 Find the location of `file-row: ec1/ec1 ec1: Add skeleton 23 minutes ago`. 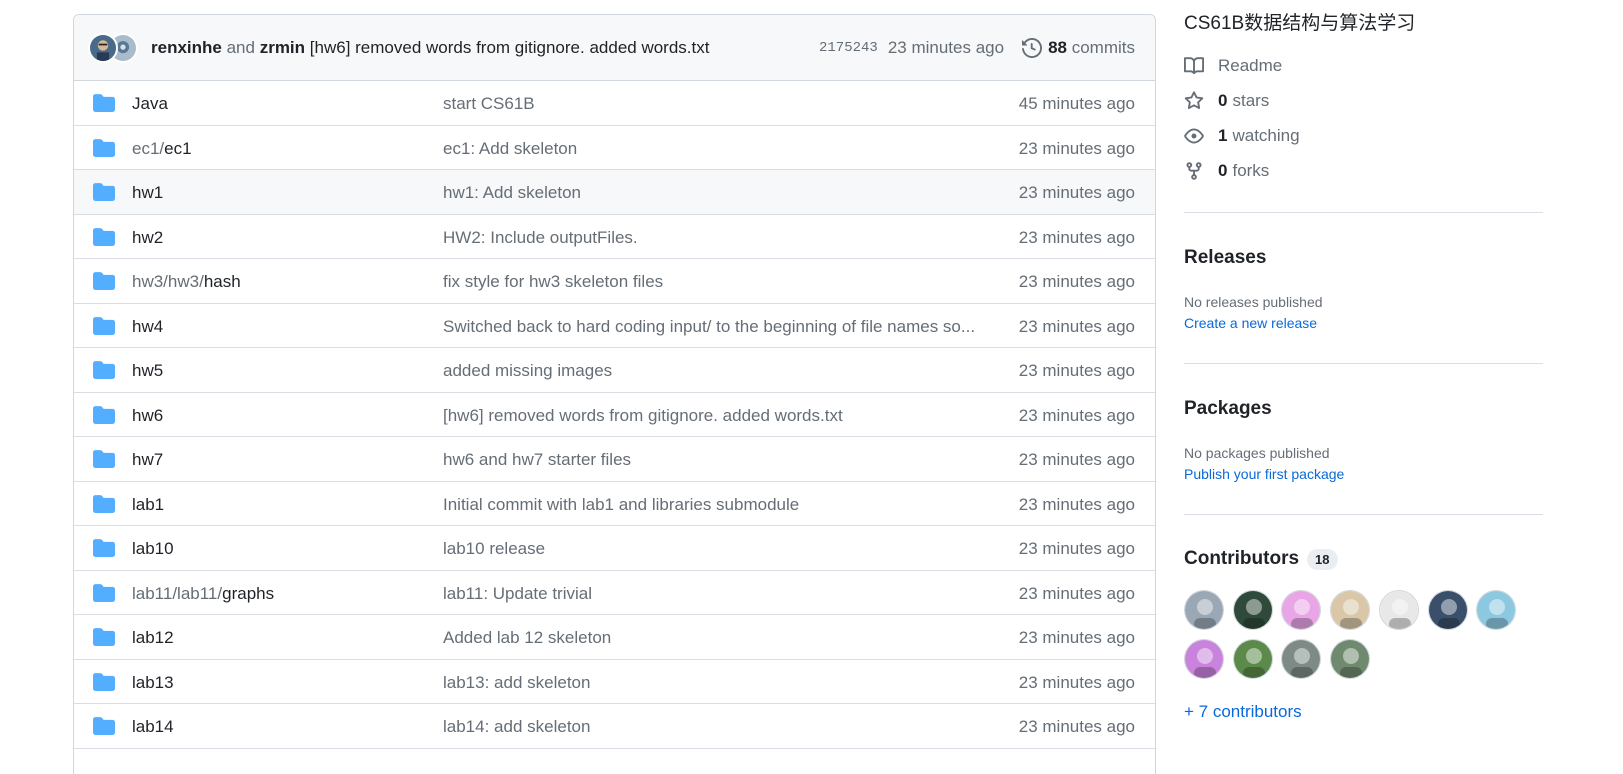

file-row: ec1/ec1 ec1: Add skeleton 23 minutes ago is located at coordinates (614, 148).